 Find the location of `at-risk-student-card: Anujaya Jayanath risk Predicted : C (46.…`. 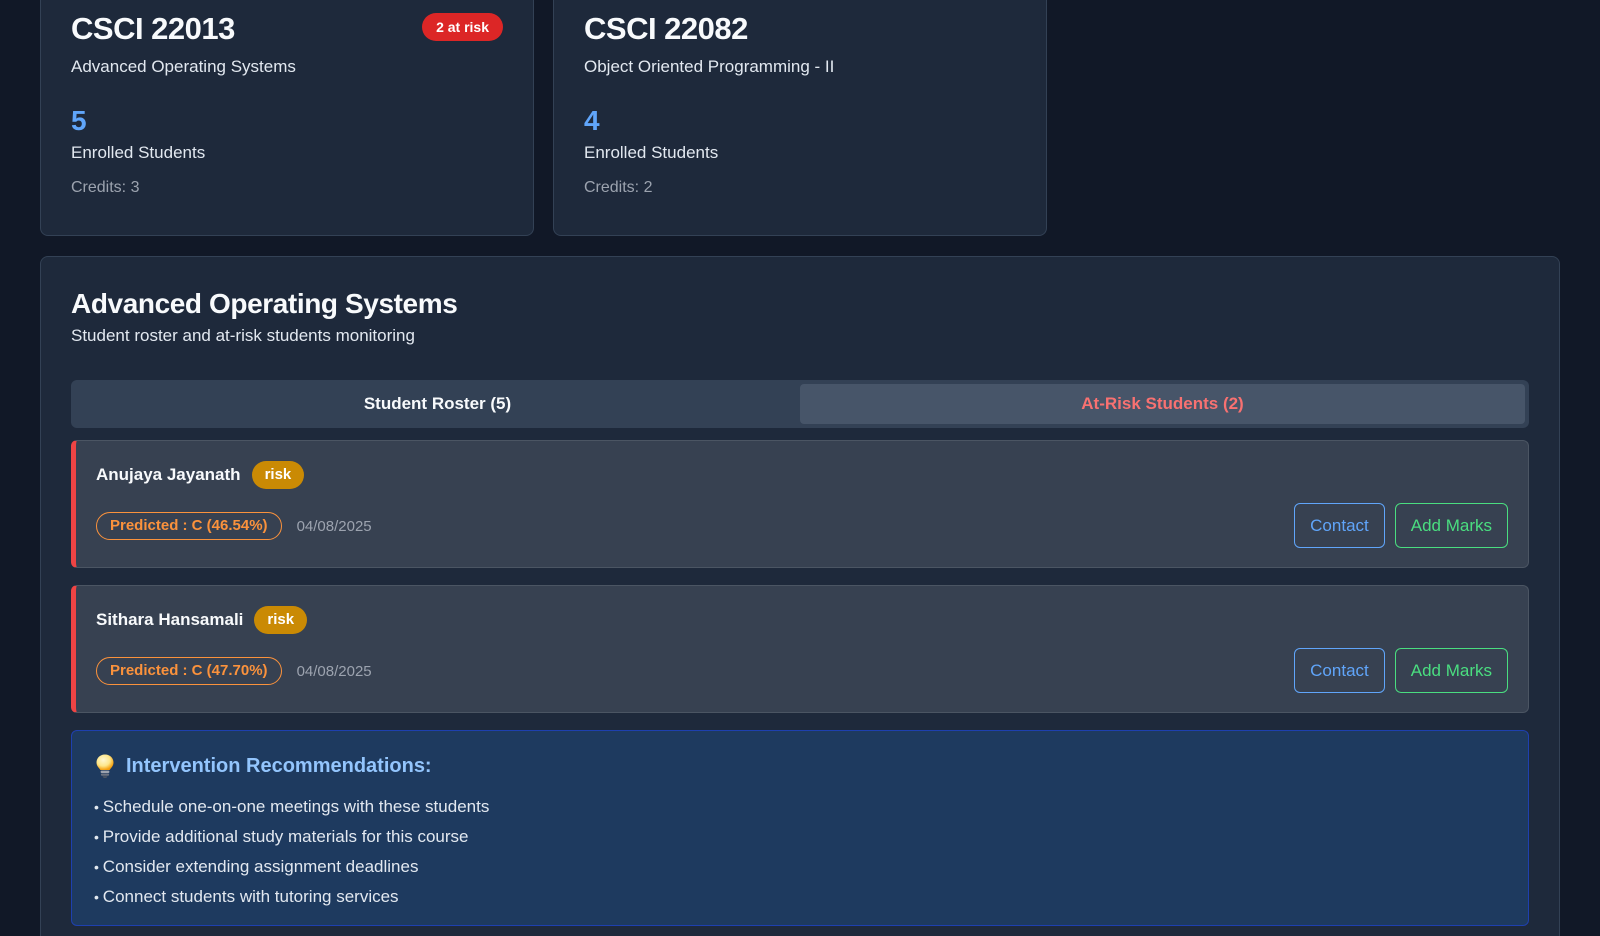

at-risk-student-card: Anujaya Jayanath risk Predicted : C (46.… is located at coordinates (800, 504).